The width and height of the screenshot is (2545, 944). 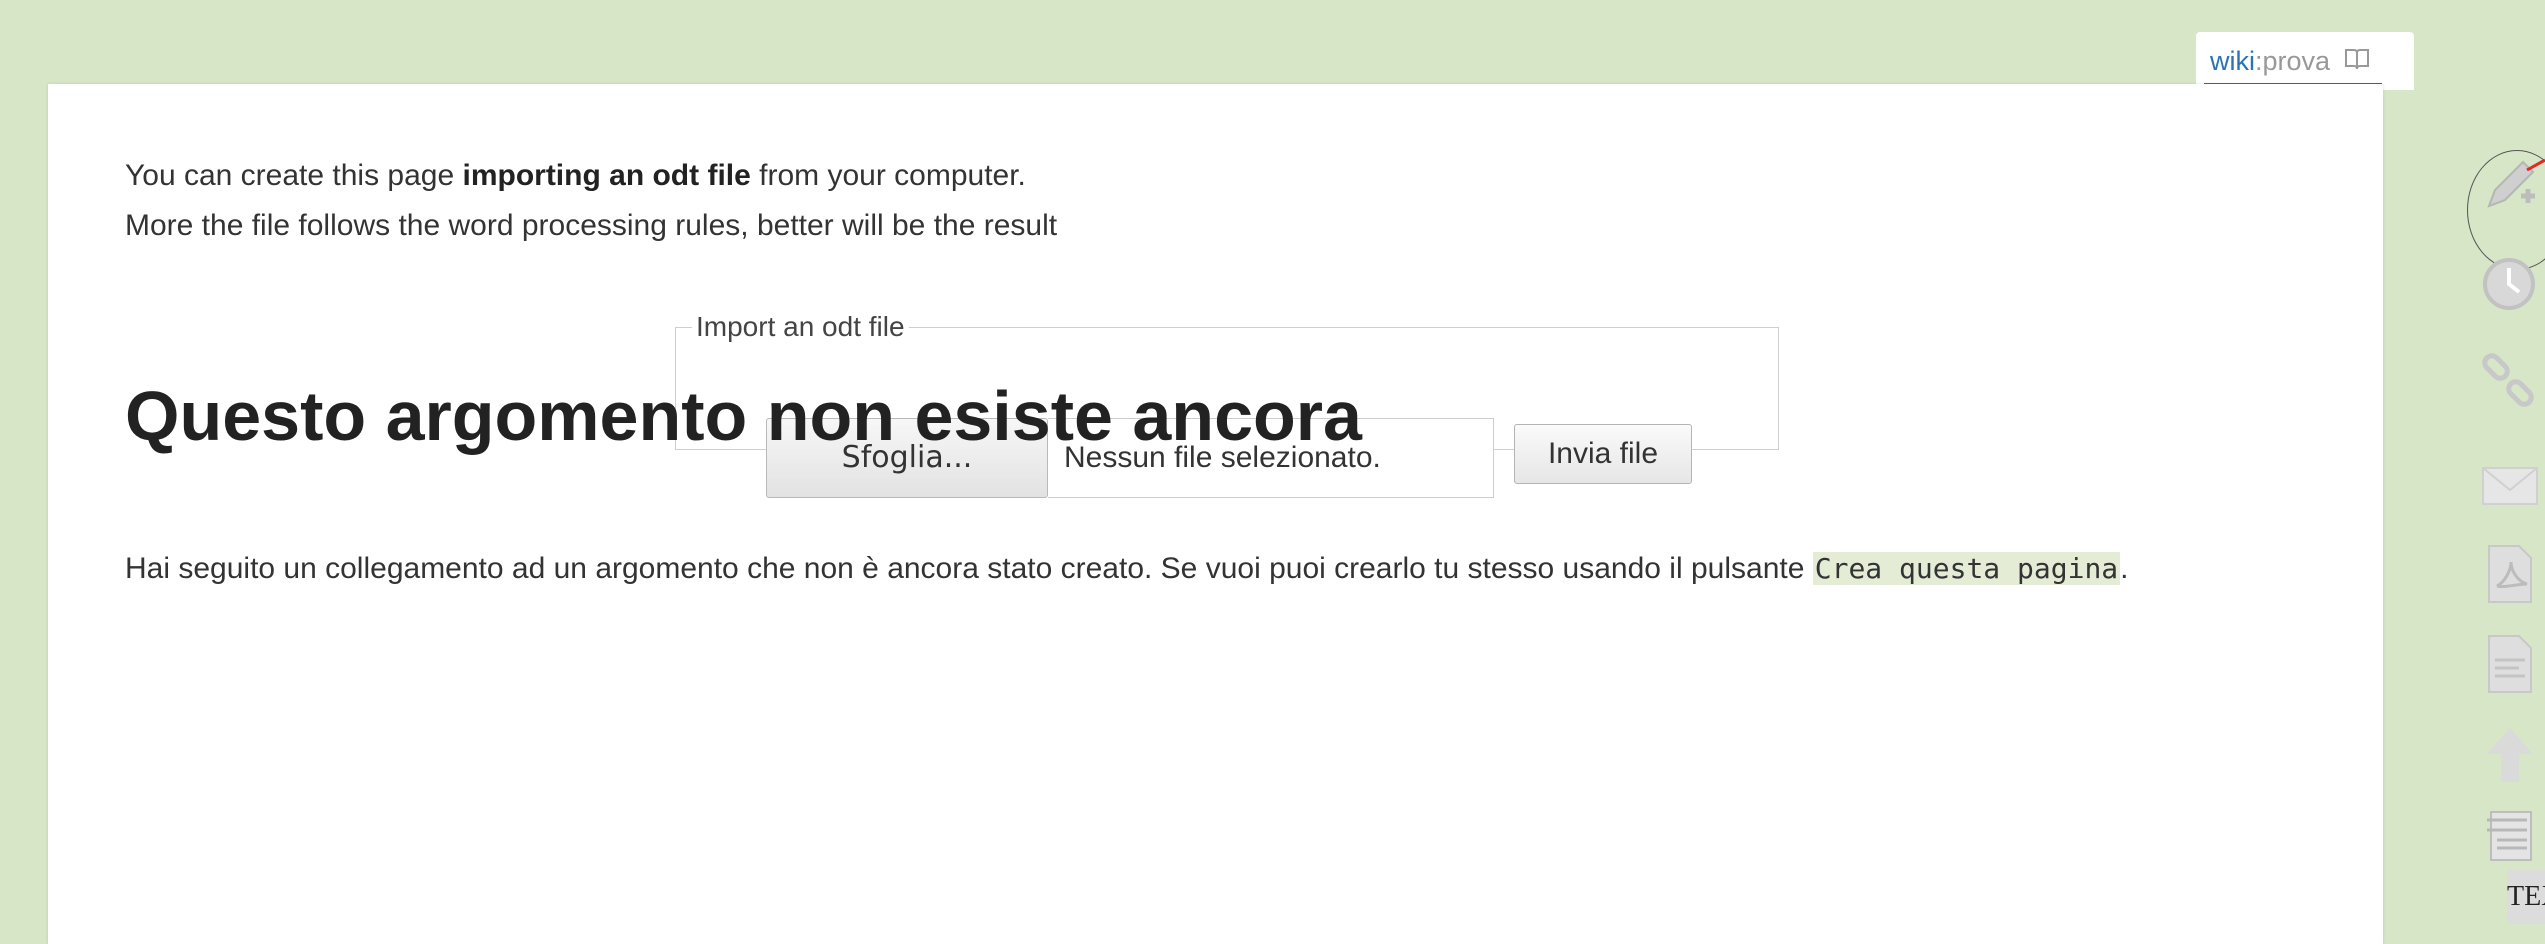 I want to click on page-title: Questo argomento non esiste ancora, so click(x=743, y=416).